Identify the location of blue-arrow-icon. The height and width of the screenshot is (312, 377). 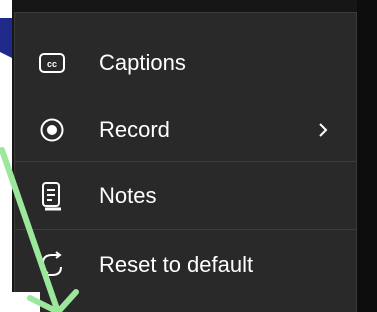
(6, 38).